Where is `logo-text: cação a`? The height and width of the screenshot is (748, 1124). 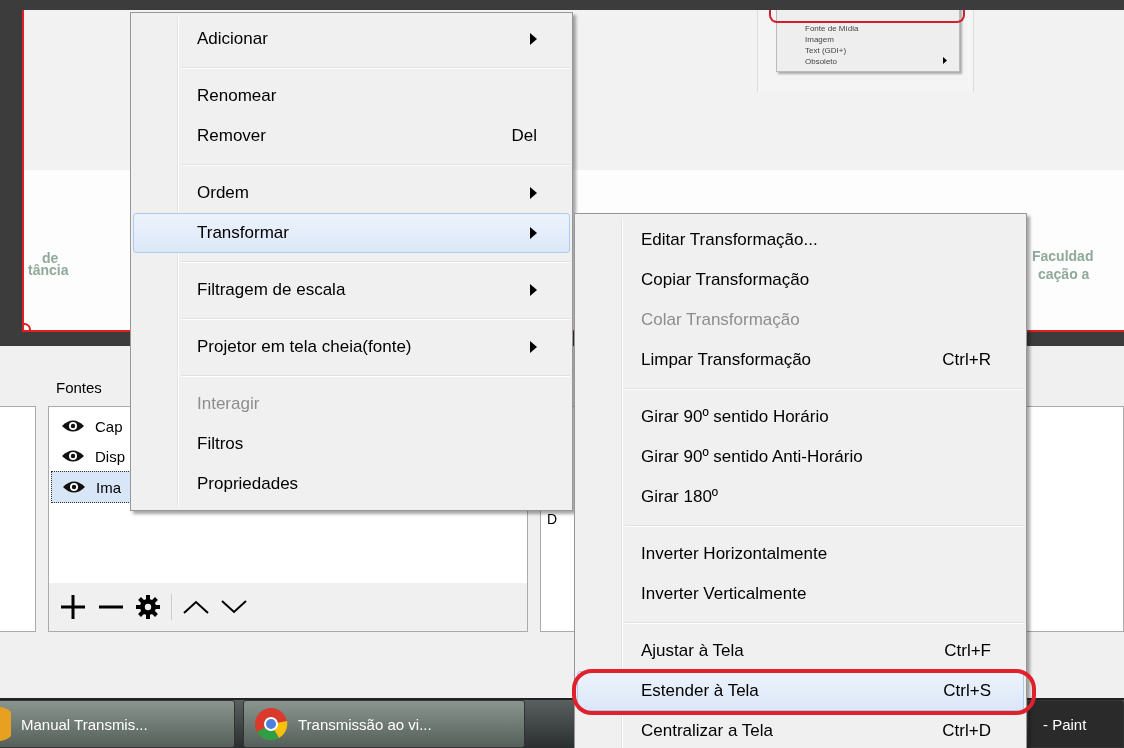
logo-text: cação a is located at coordinates (1064, 274).